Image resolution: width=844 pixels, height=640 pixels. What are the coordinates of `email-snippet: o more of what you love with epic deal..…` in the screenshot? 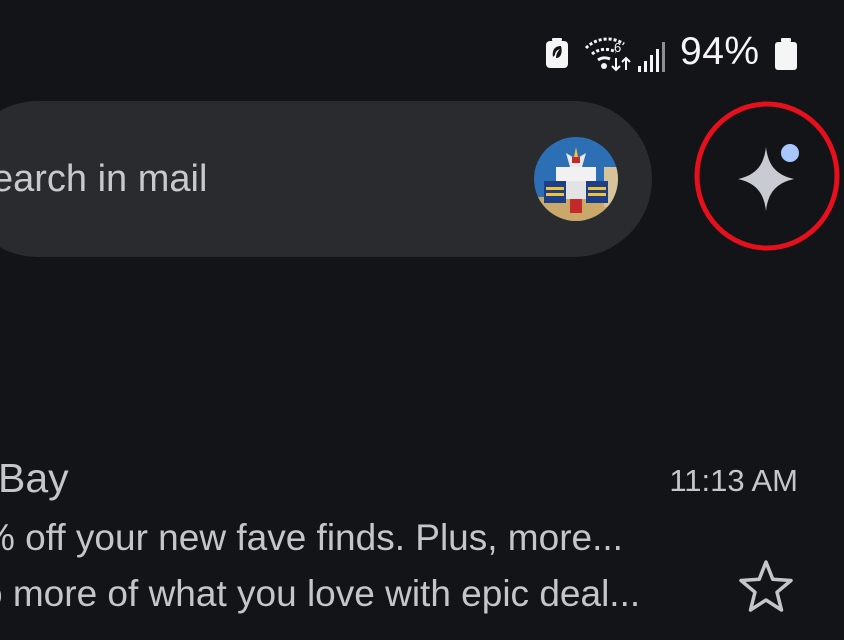 It's located at (320, 593).